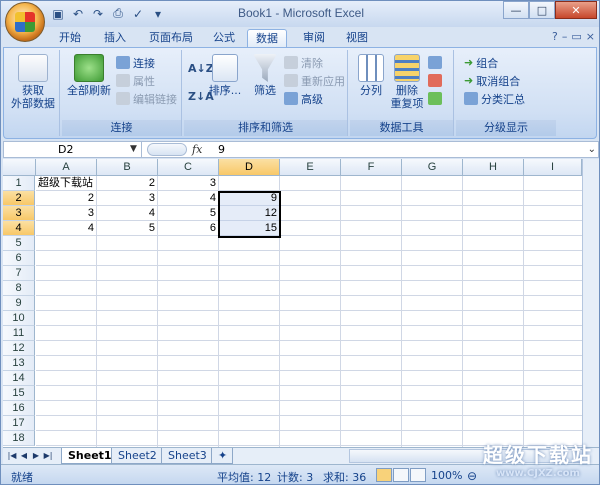  I want to click on cell-b3: 4, so click(127, 213).